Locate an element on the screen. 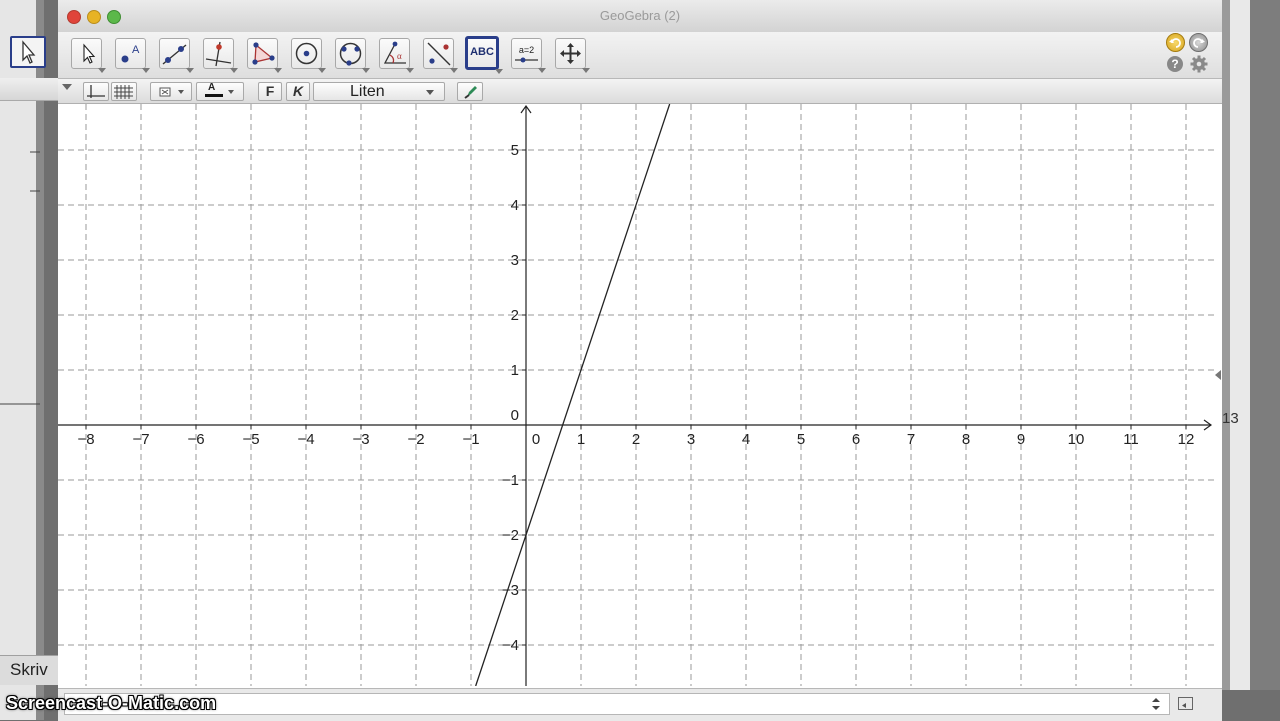  input-help-button is located at coordinates (1185, 703).